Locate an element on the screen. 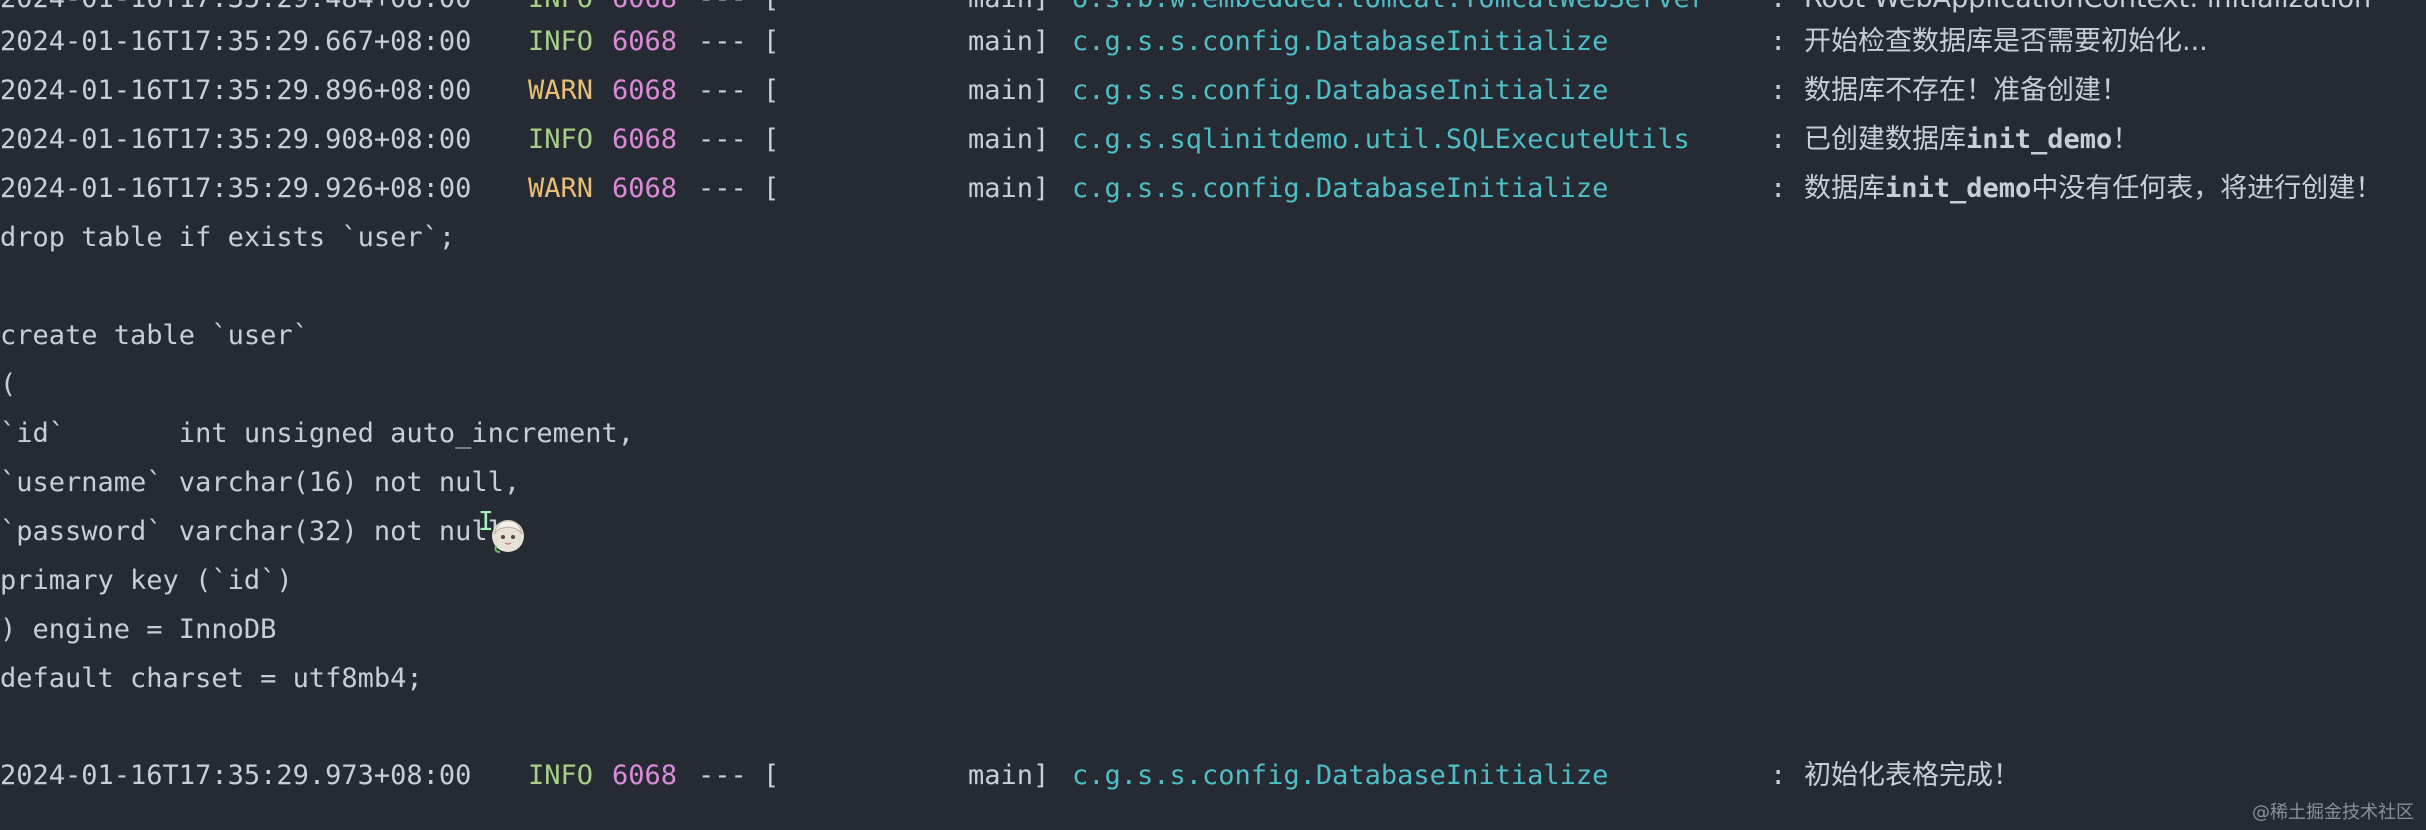 The image size is (2426, 830). log-message: 已创建数据库init_demo！ is located at coordinates (1971, 139).